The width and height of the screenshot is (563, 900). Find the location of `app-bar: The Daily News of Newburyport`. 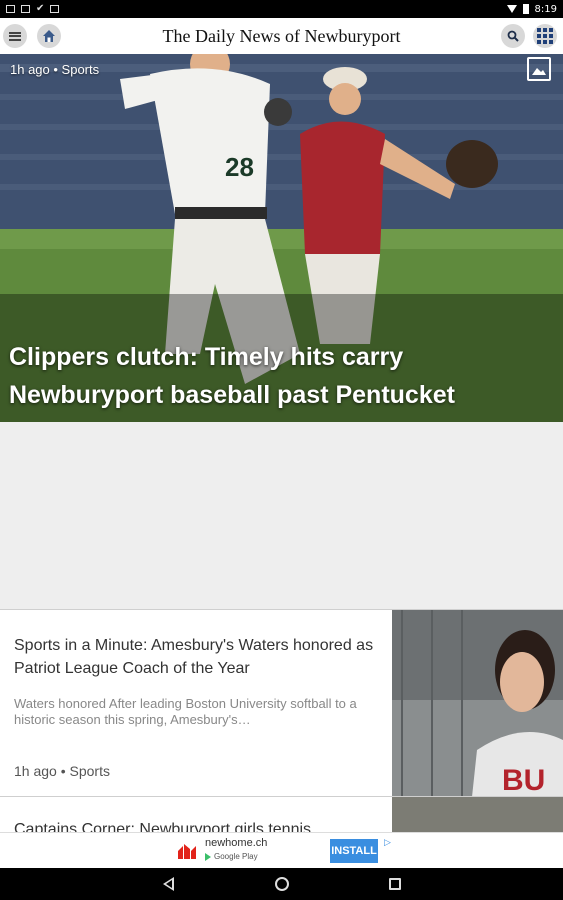

app-bar: The Daily News of Newburyport is located at coordinates (281, 36).